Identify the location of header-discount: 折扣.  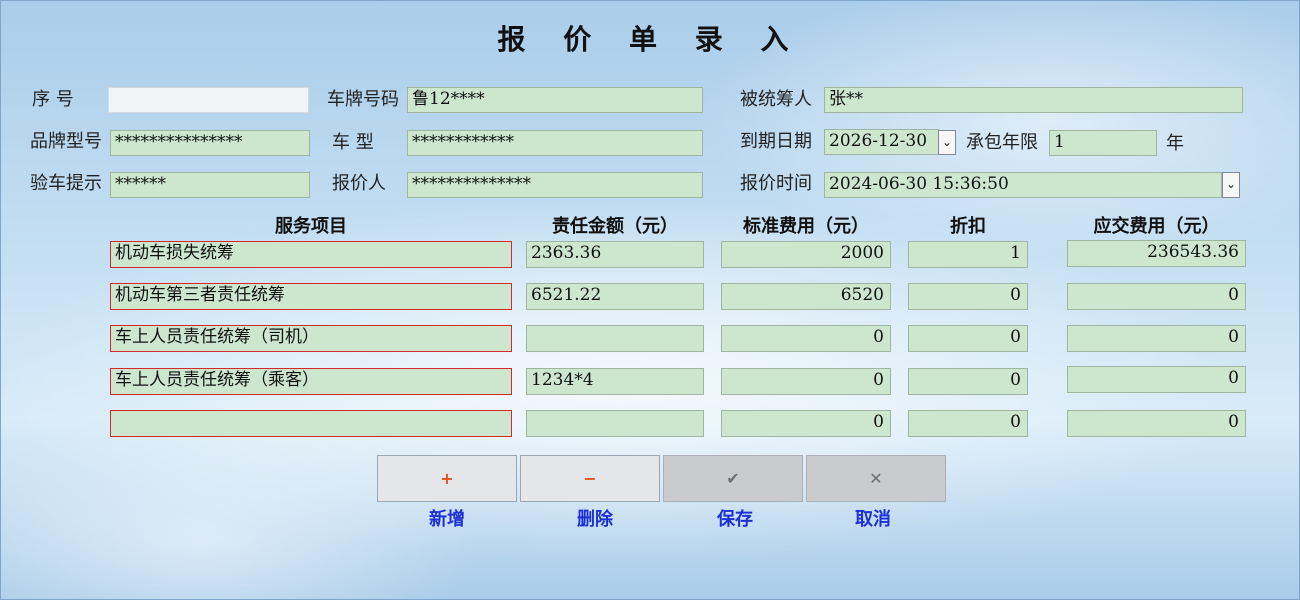
(968, 226).